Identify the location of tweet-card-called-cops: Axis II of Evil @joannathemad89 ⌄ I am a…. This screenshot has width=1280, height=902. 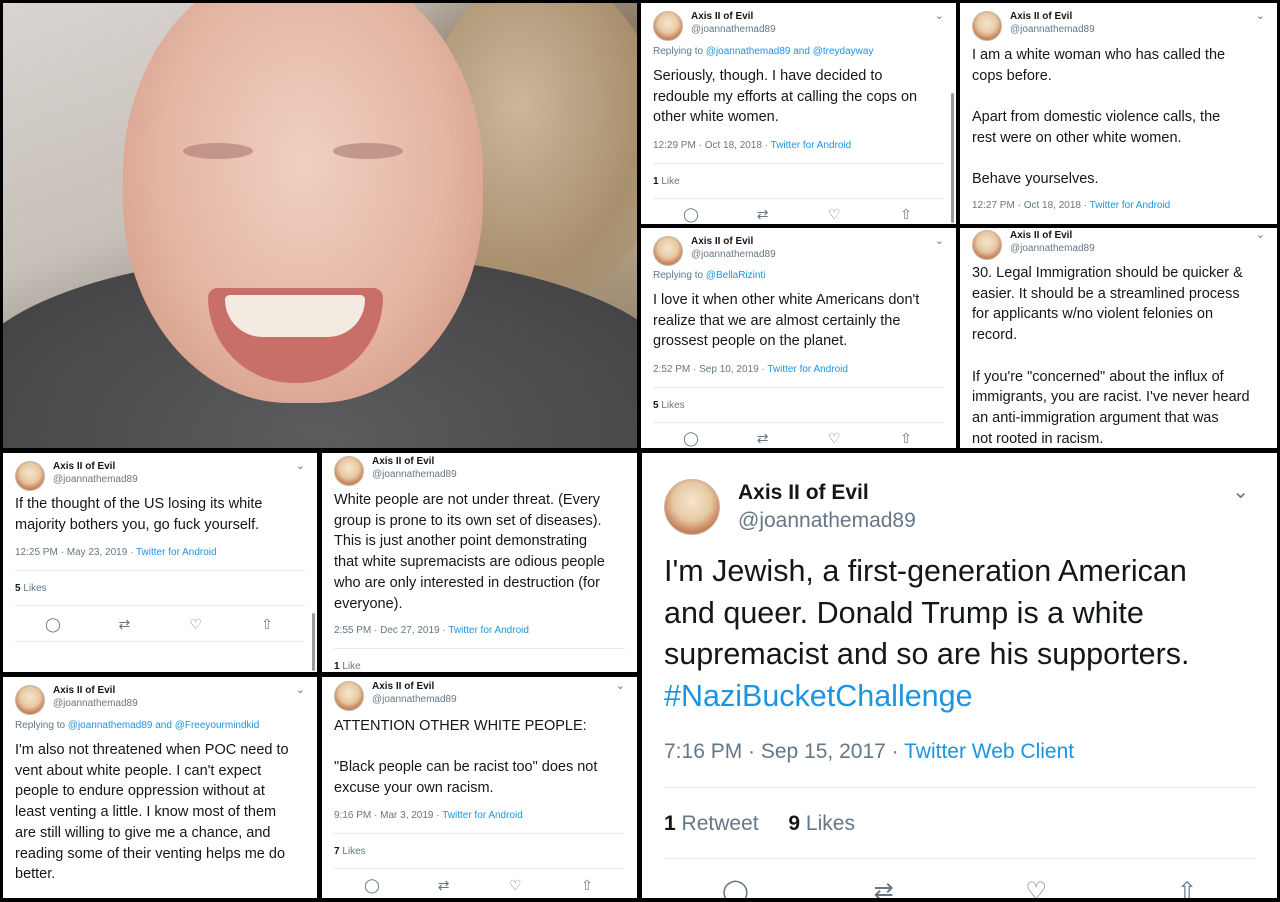
(1118, 113).